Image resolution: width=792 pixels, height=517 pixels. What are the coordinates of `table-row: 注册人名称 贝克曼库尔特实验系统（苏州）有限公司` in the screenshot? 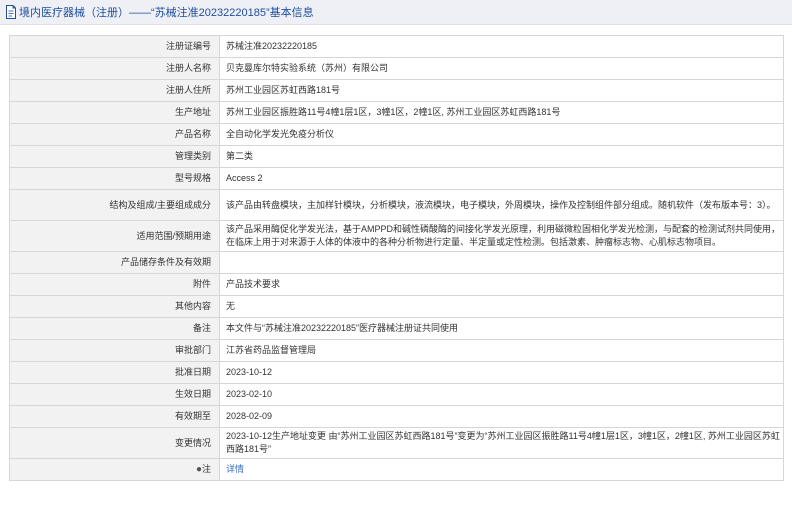 It's located at (396, 68).